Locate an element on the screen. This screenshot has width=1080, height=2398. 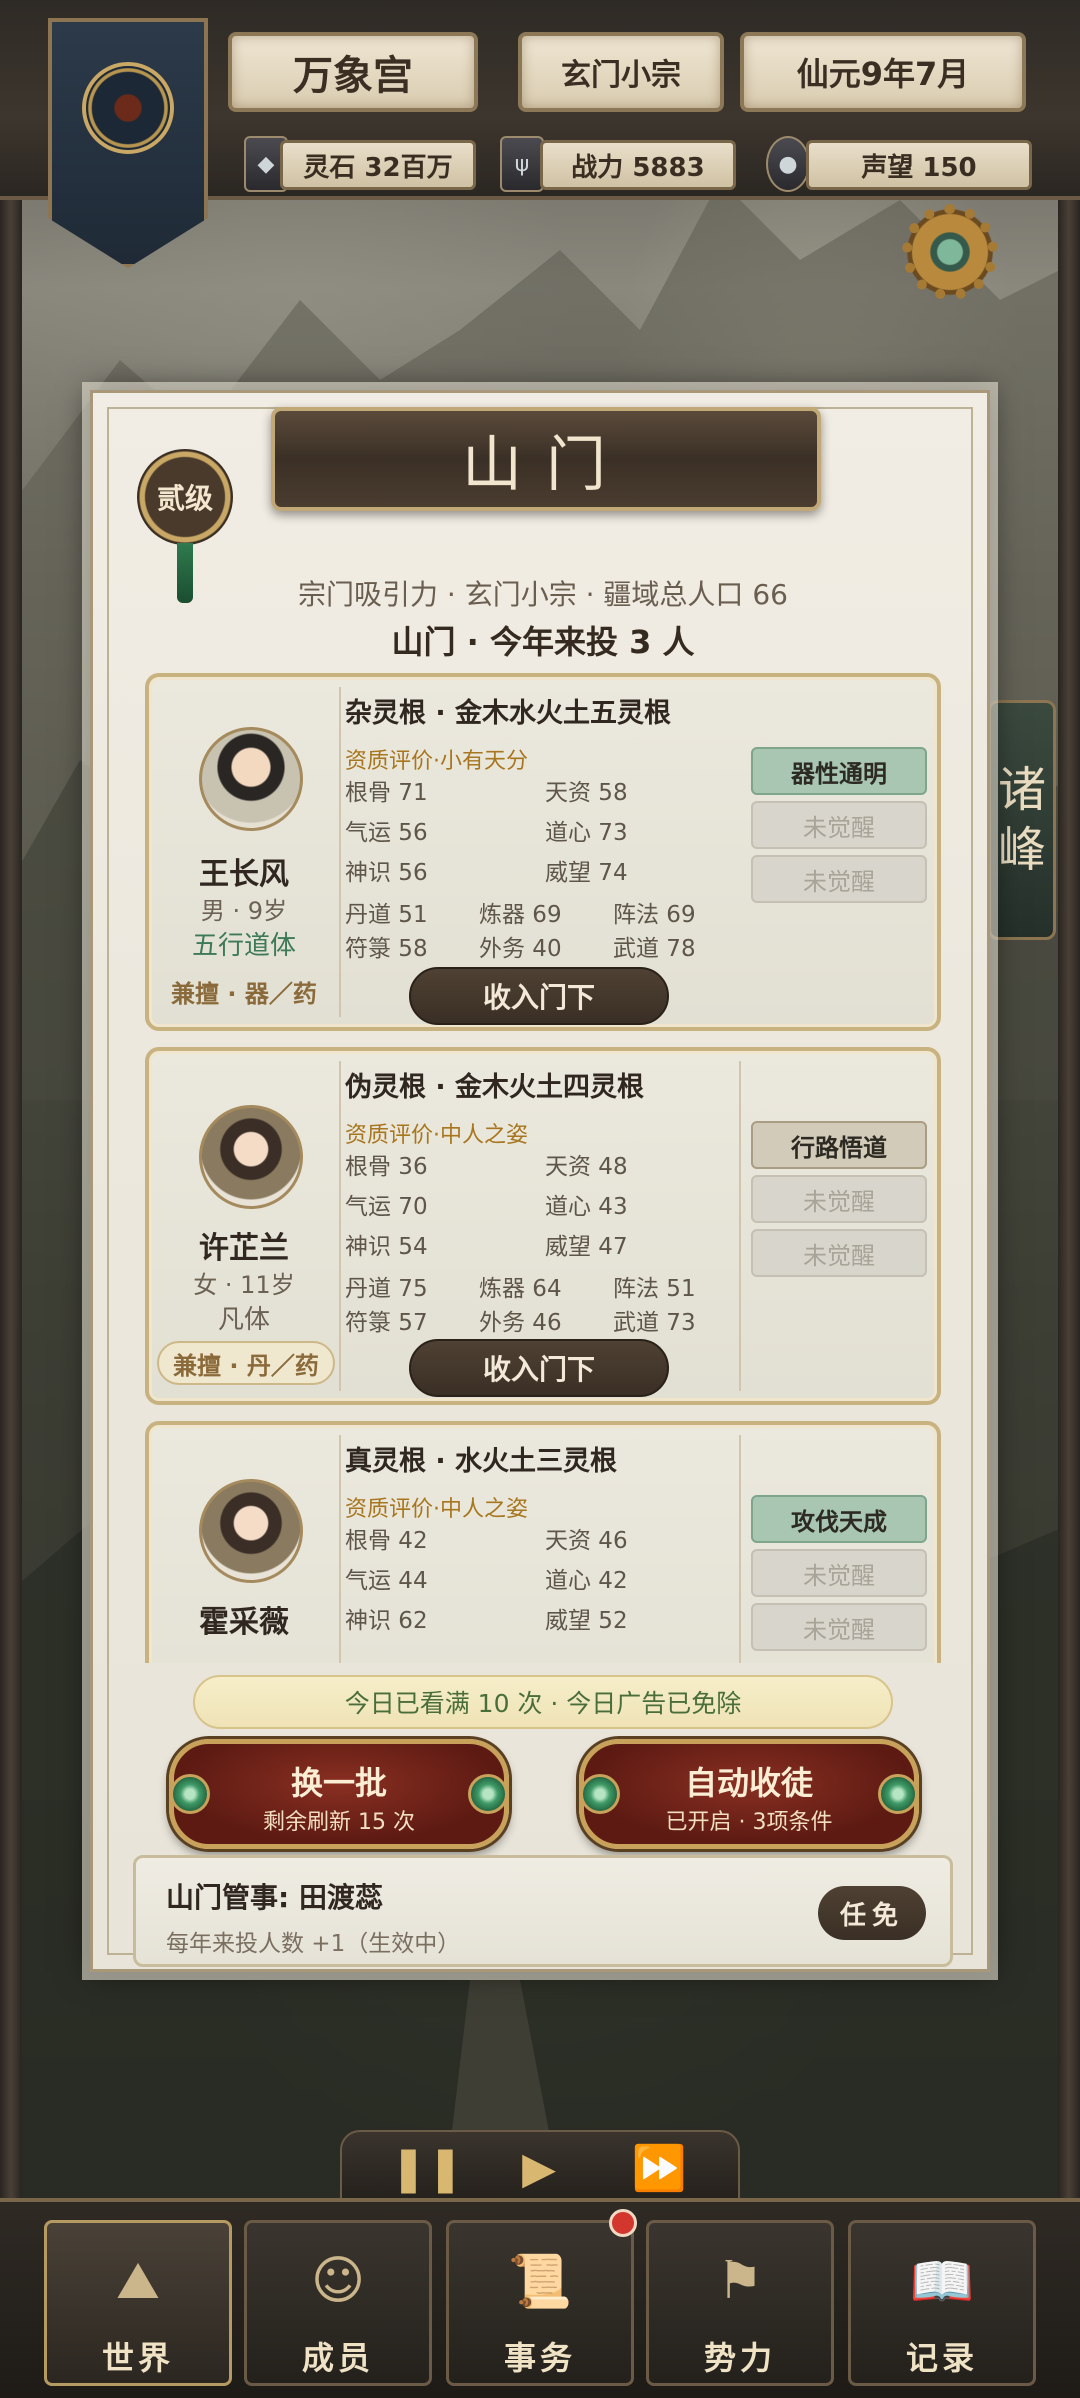
affairs-scroll-icon: 📜 is located at coordinates (540, 2281).